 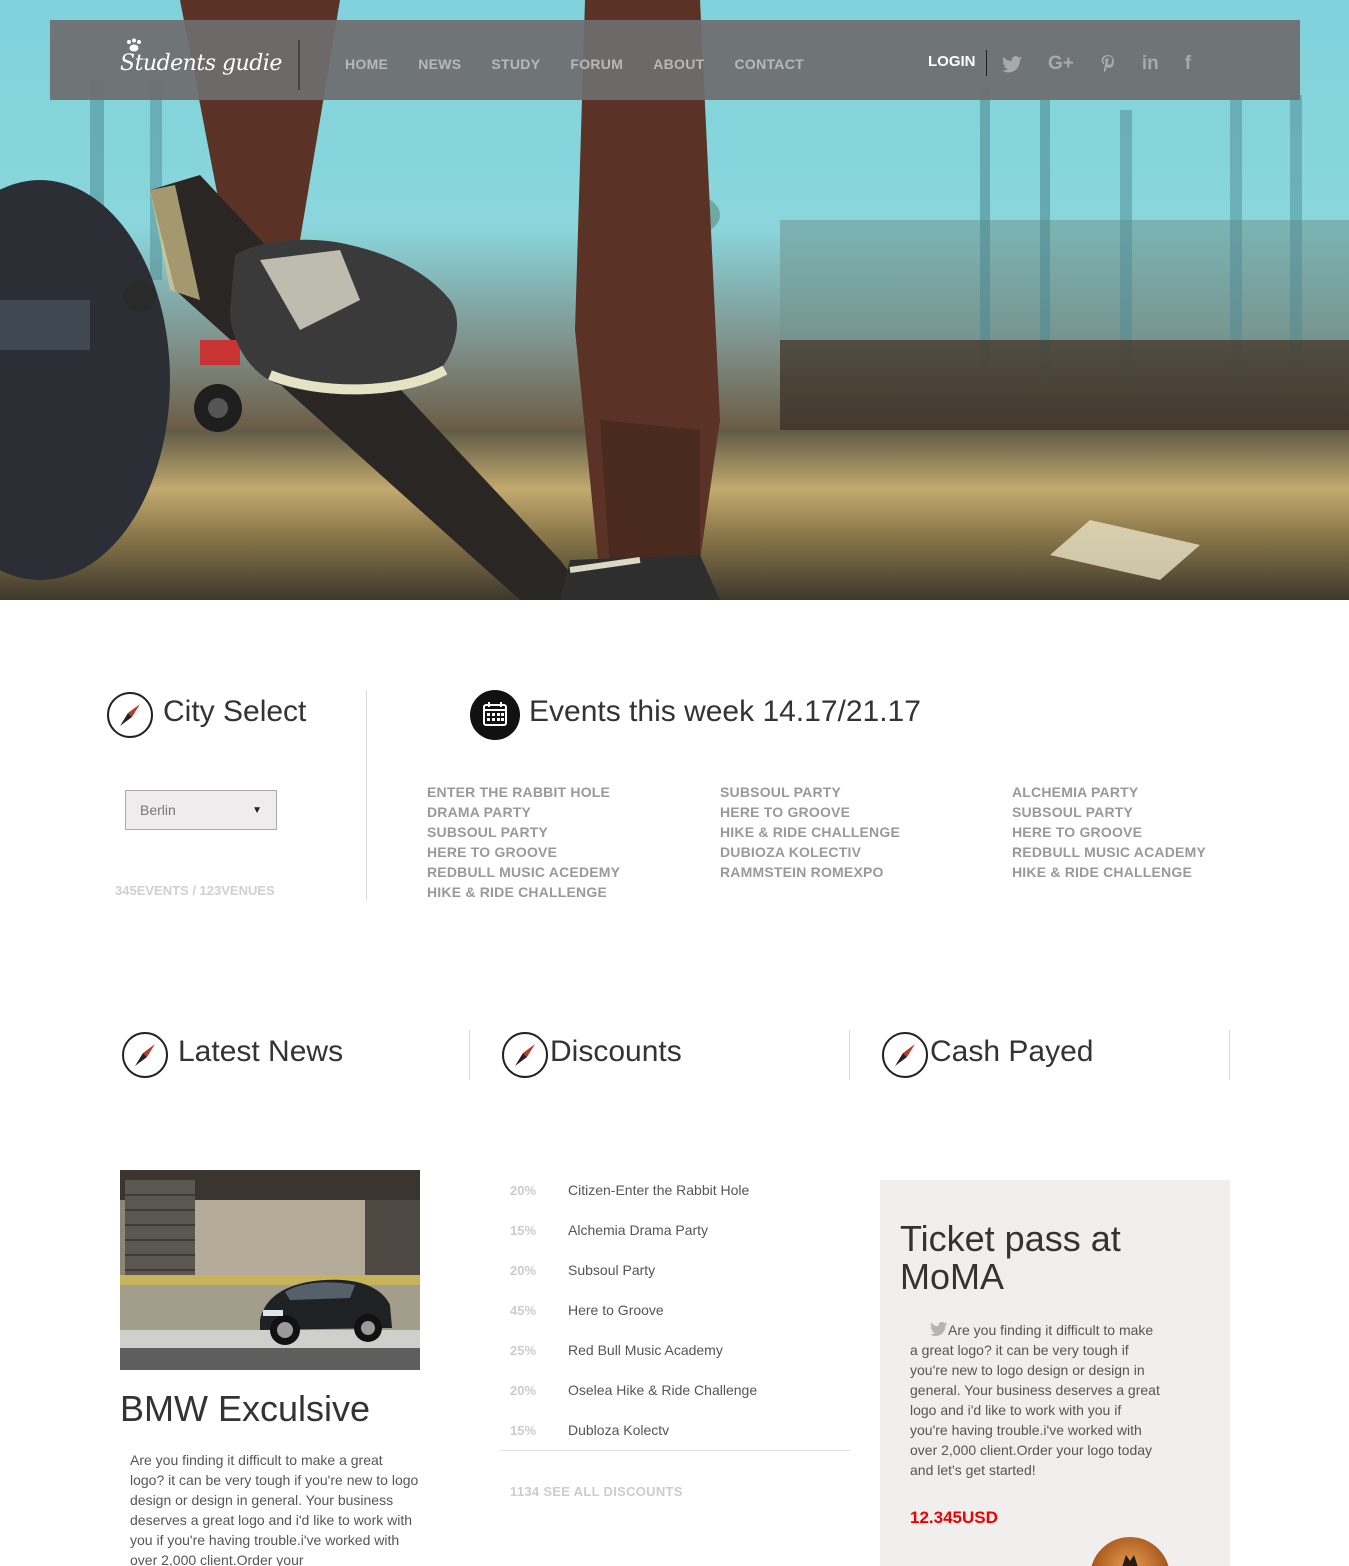 I want to click on brand-divider, so click(x=299, y=65).